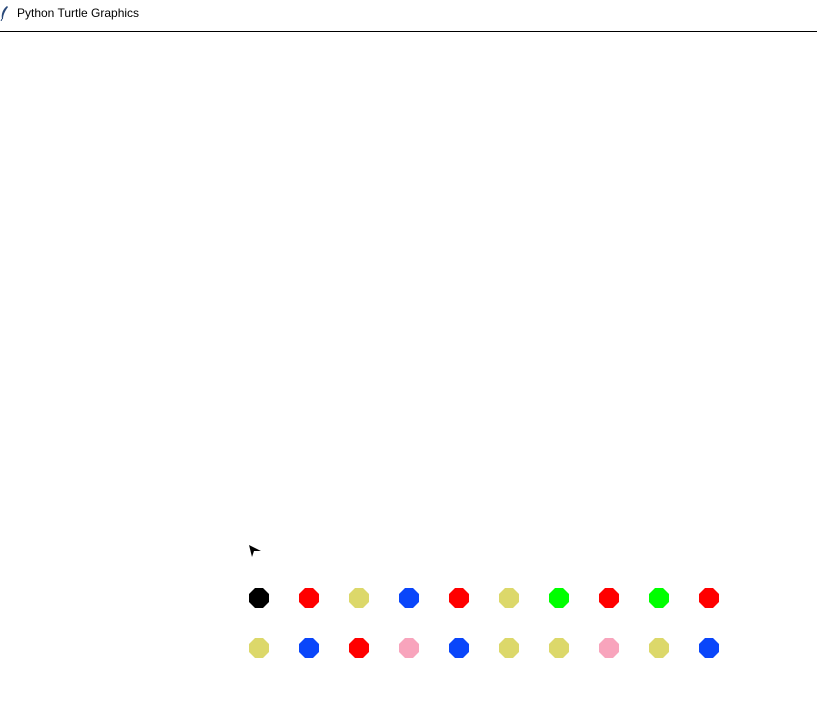 Image resolution: width=817 pixels, height=704 pixels. What do you see at coordinates (5, 13) in the screenshot?
I see `feather-icon` at bounding box center [5, 13].